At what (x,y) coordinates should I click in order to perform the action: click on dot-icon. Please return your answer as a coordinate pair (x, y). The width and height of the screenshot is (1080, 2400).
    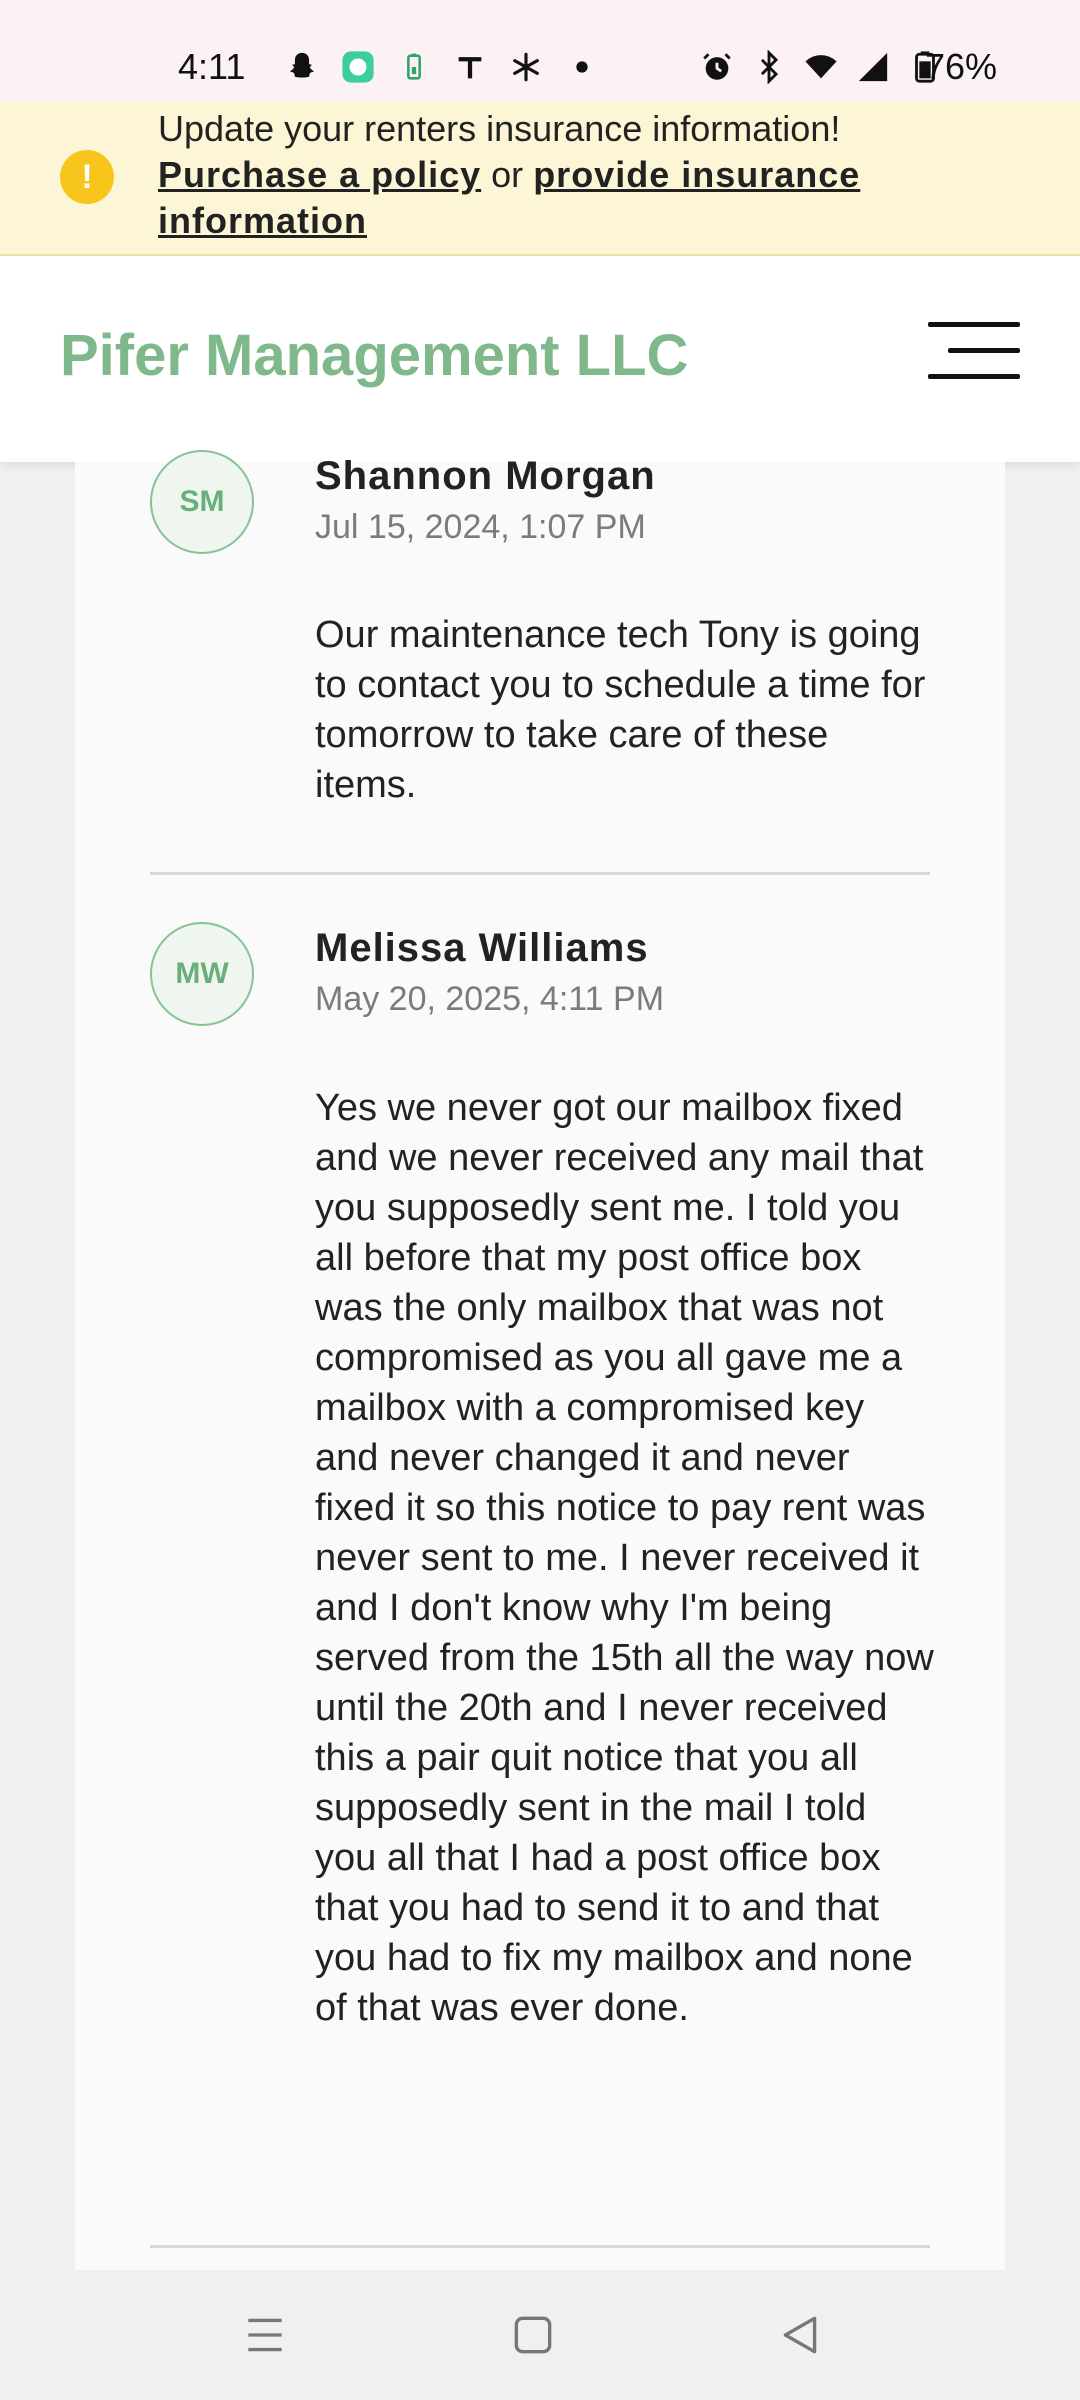
    Looking at the image, I should click on (582, 67).